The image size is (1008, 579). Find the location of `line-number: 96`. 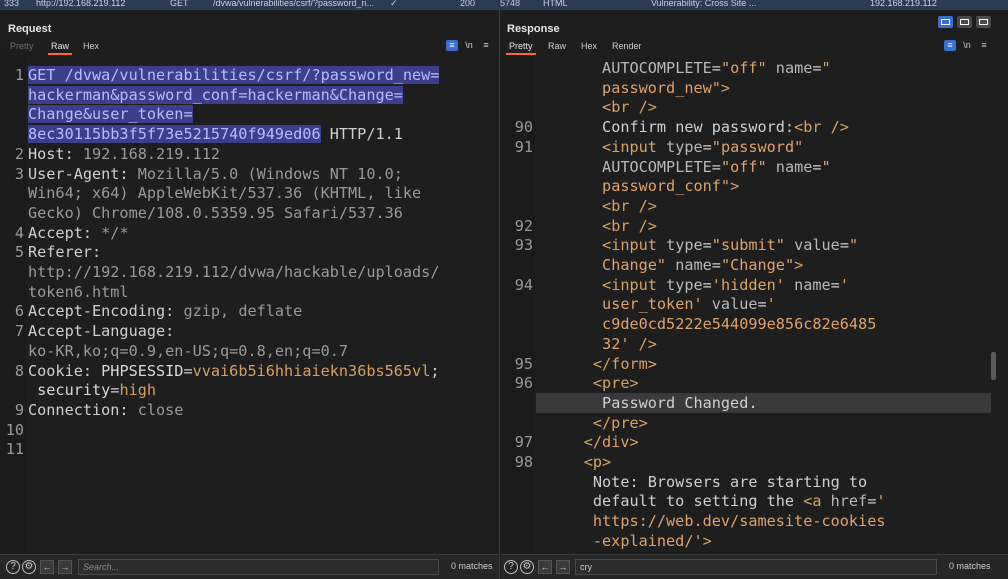

line-number: 96 is located at coordinates (523, 383).